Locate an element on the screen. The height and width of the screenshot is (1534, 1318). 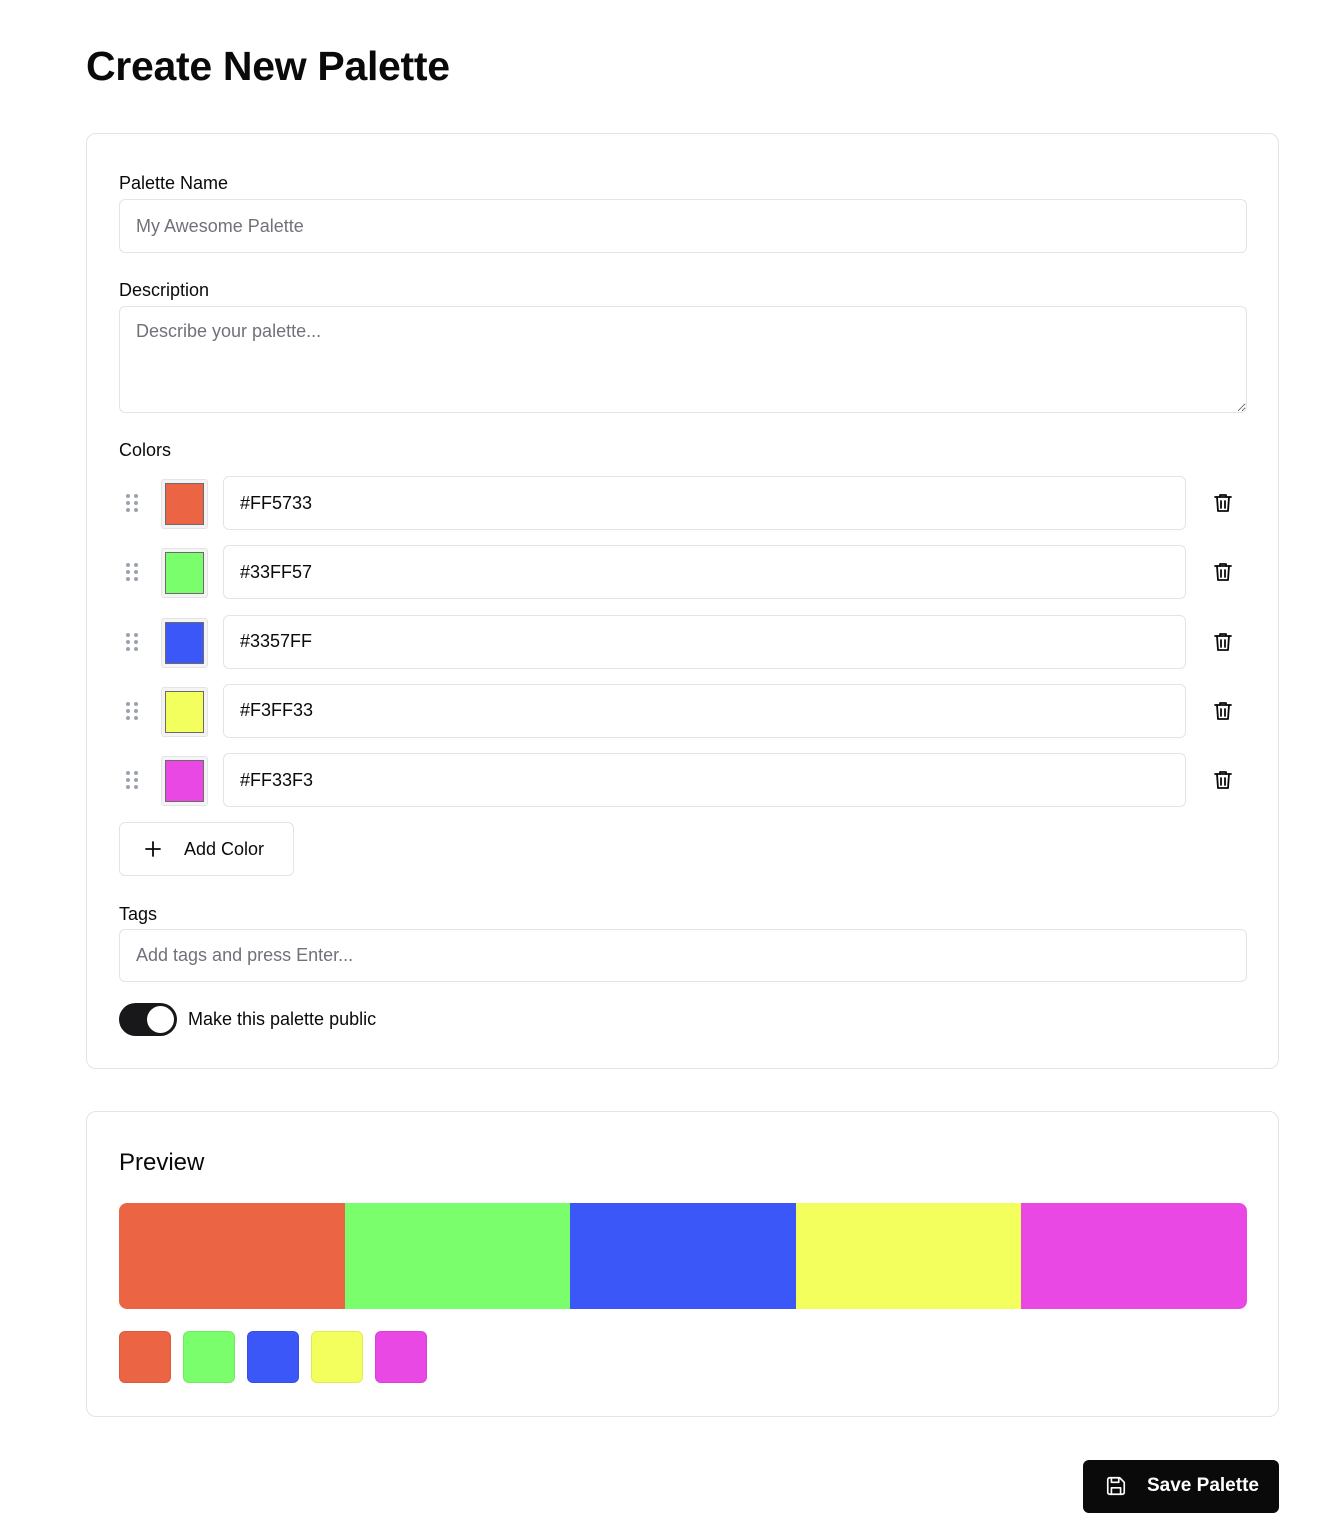
preview-title: Preview is located at coordinates (162, 1162).